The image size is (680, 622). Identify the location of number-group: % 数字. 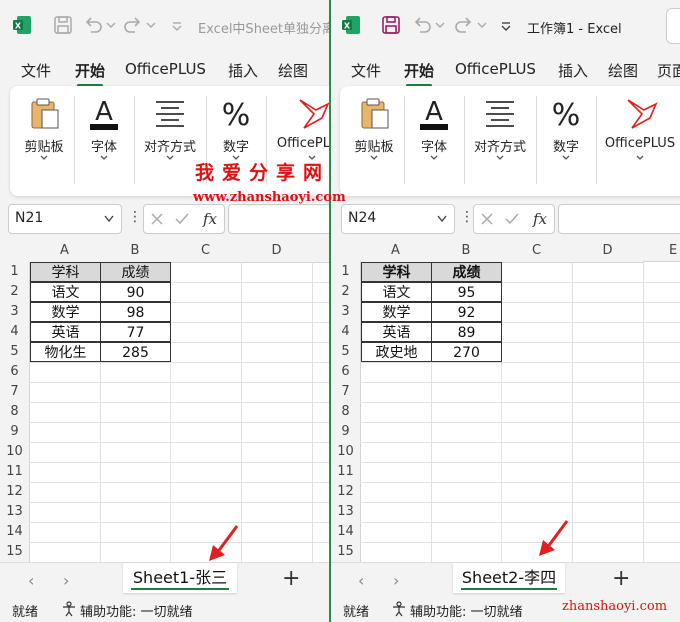
(566, 142).